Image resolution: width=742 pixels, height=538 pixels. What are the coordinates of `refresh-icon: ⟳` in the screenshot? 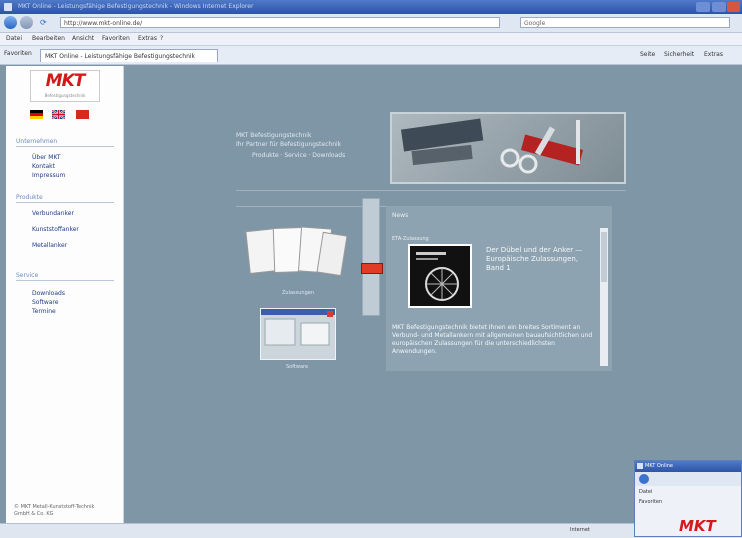 It's located at (43, 22).